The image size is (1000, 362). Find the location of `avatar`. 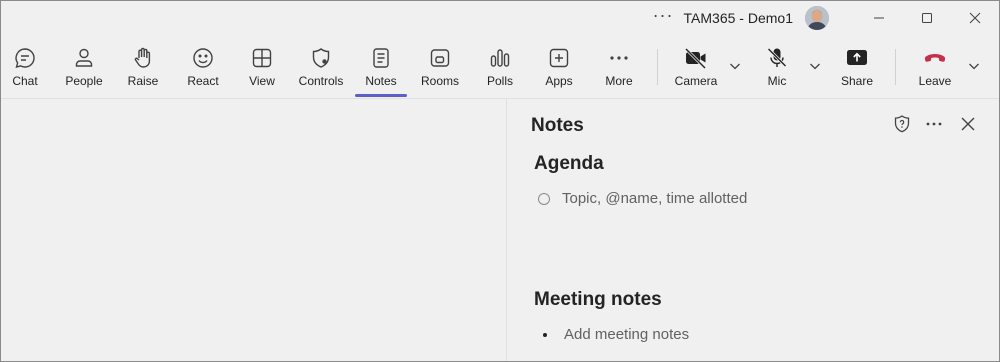

avatar is located at coordinates (817, 18).